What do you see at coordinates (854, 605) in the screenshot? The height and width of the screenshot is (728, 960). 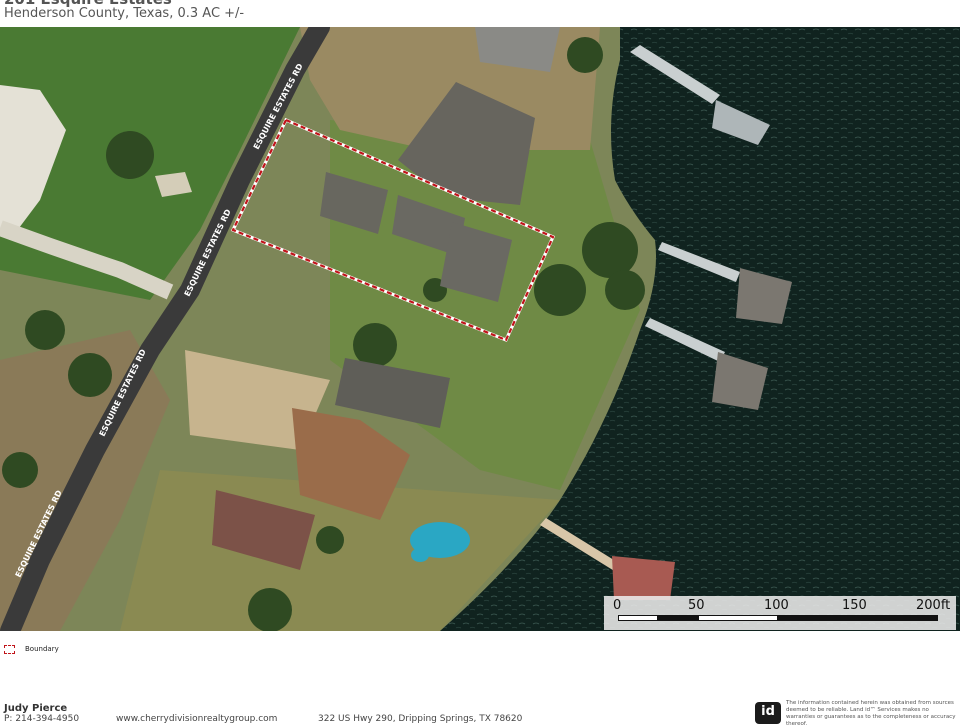 I see `scale-tick-150: 150` at bounding box center [854, 605].